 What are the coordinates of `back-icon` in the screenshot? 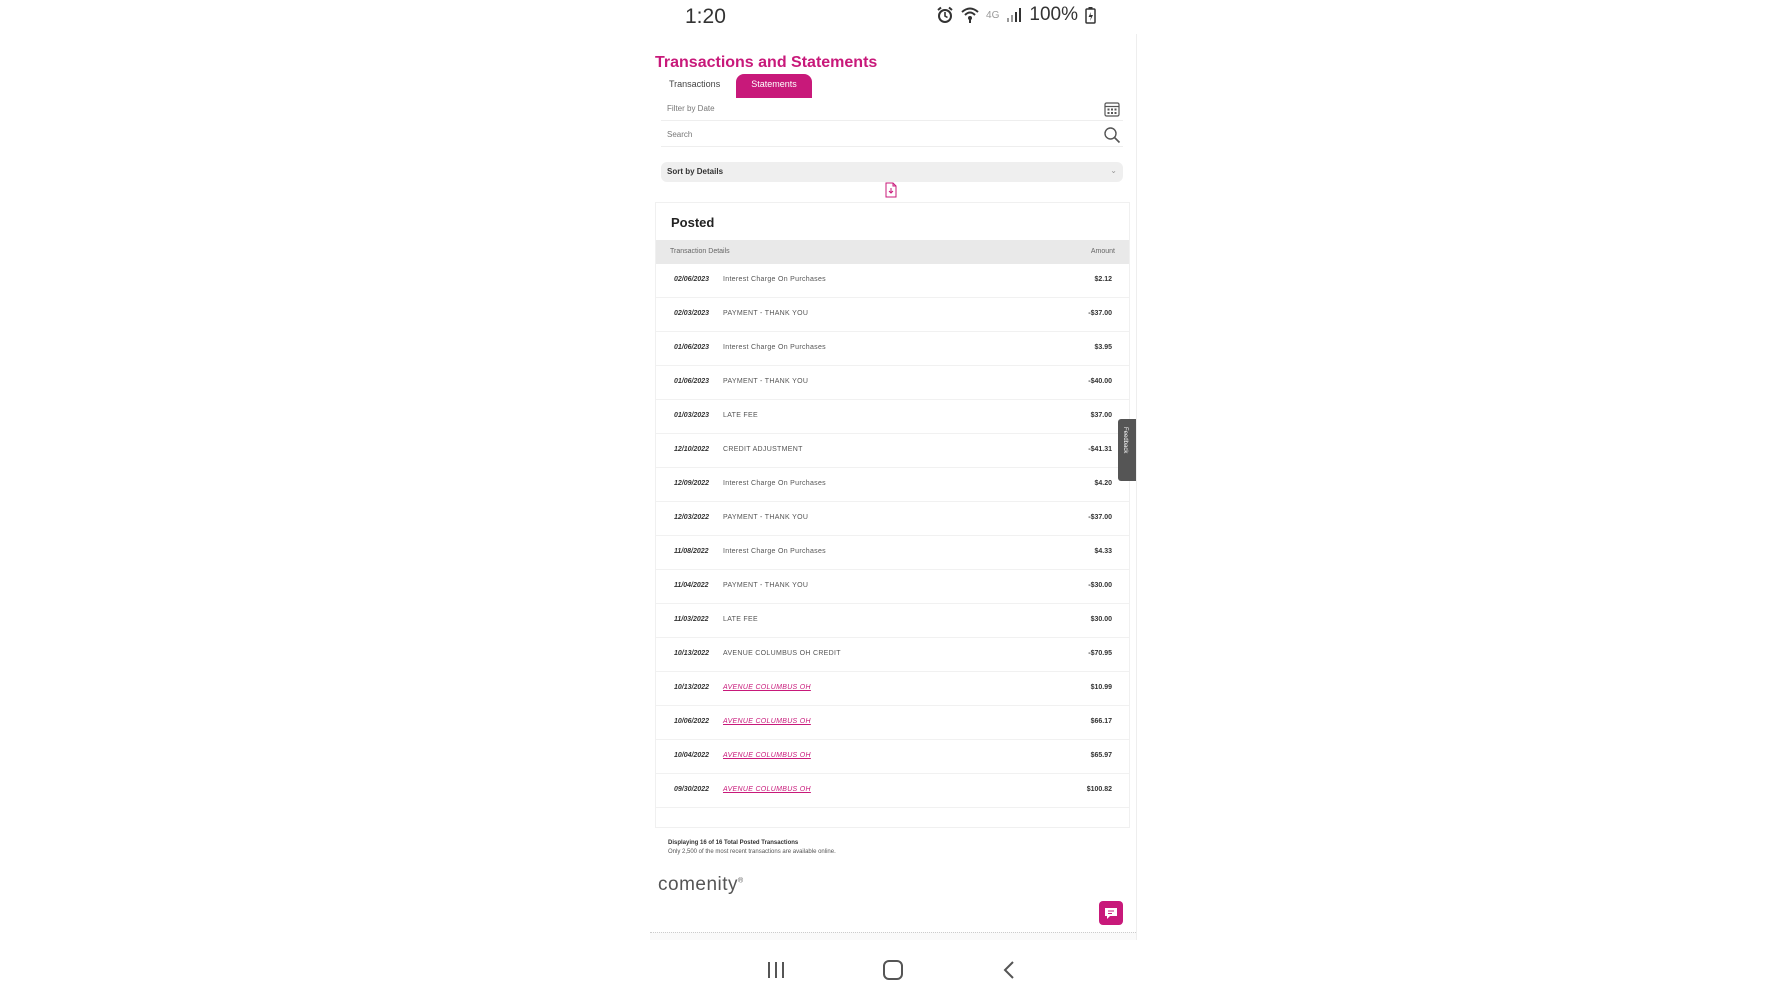 It's located at (1008, 970).